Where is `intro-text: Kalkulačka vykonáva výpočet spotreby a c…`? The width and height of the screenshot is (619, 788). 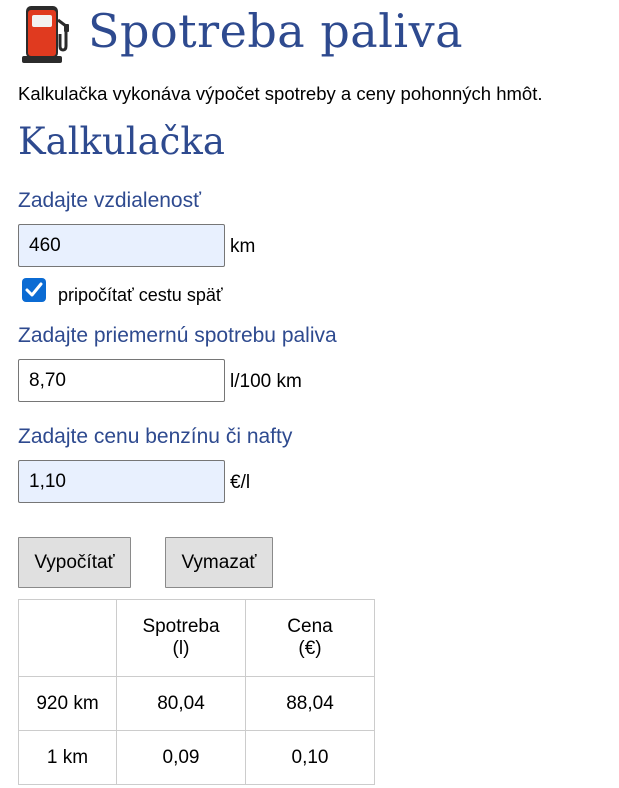
intro-text: Kalkulačka vykonáva výpočet spotreby a c… is located at coordinates (280, 93).